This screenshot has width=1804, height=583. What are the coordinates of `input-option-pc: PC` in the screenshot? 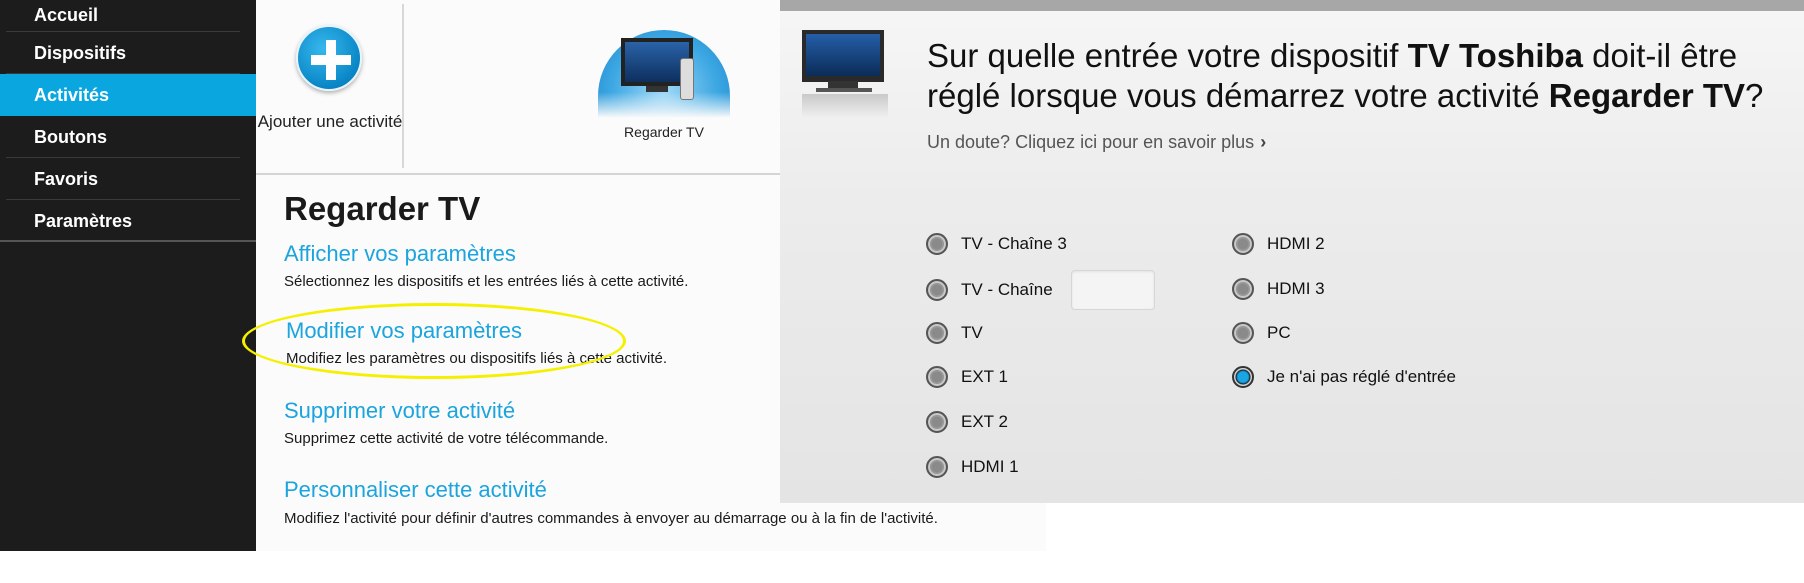 It's located at (1261, 333).